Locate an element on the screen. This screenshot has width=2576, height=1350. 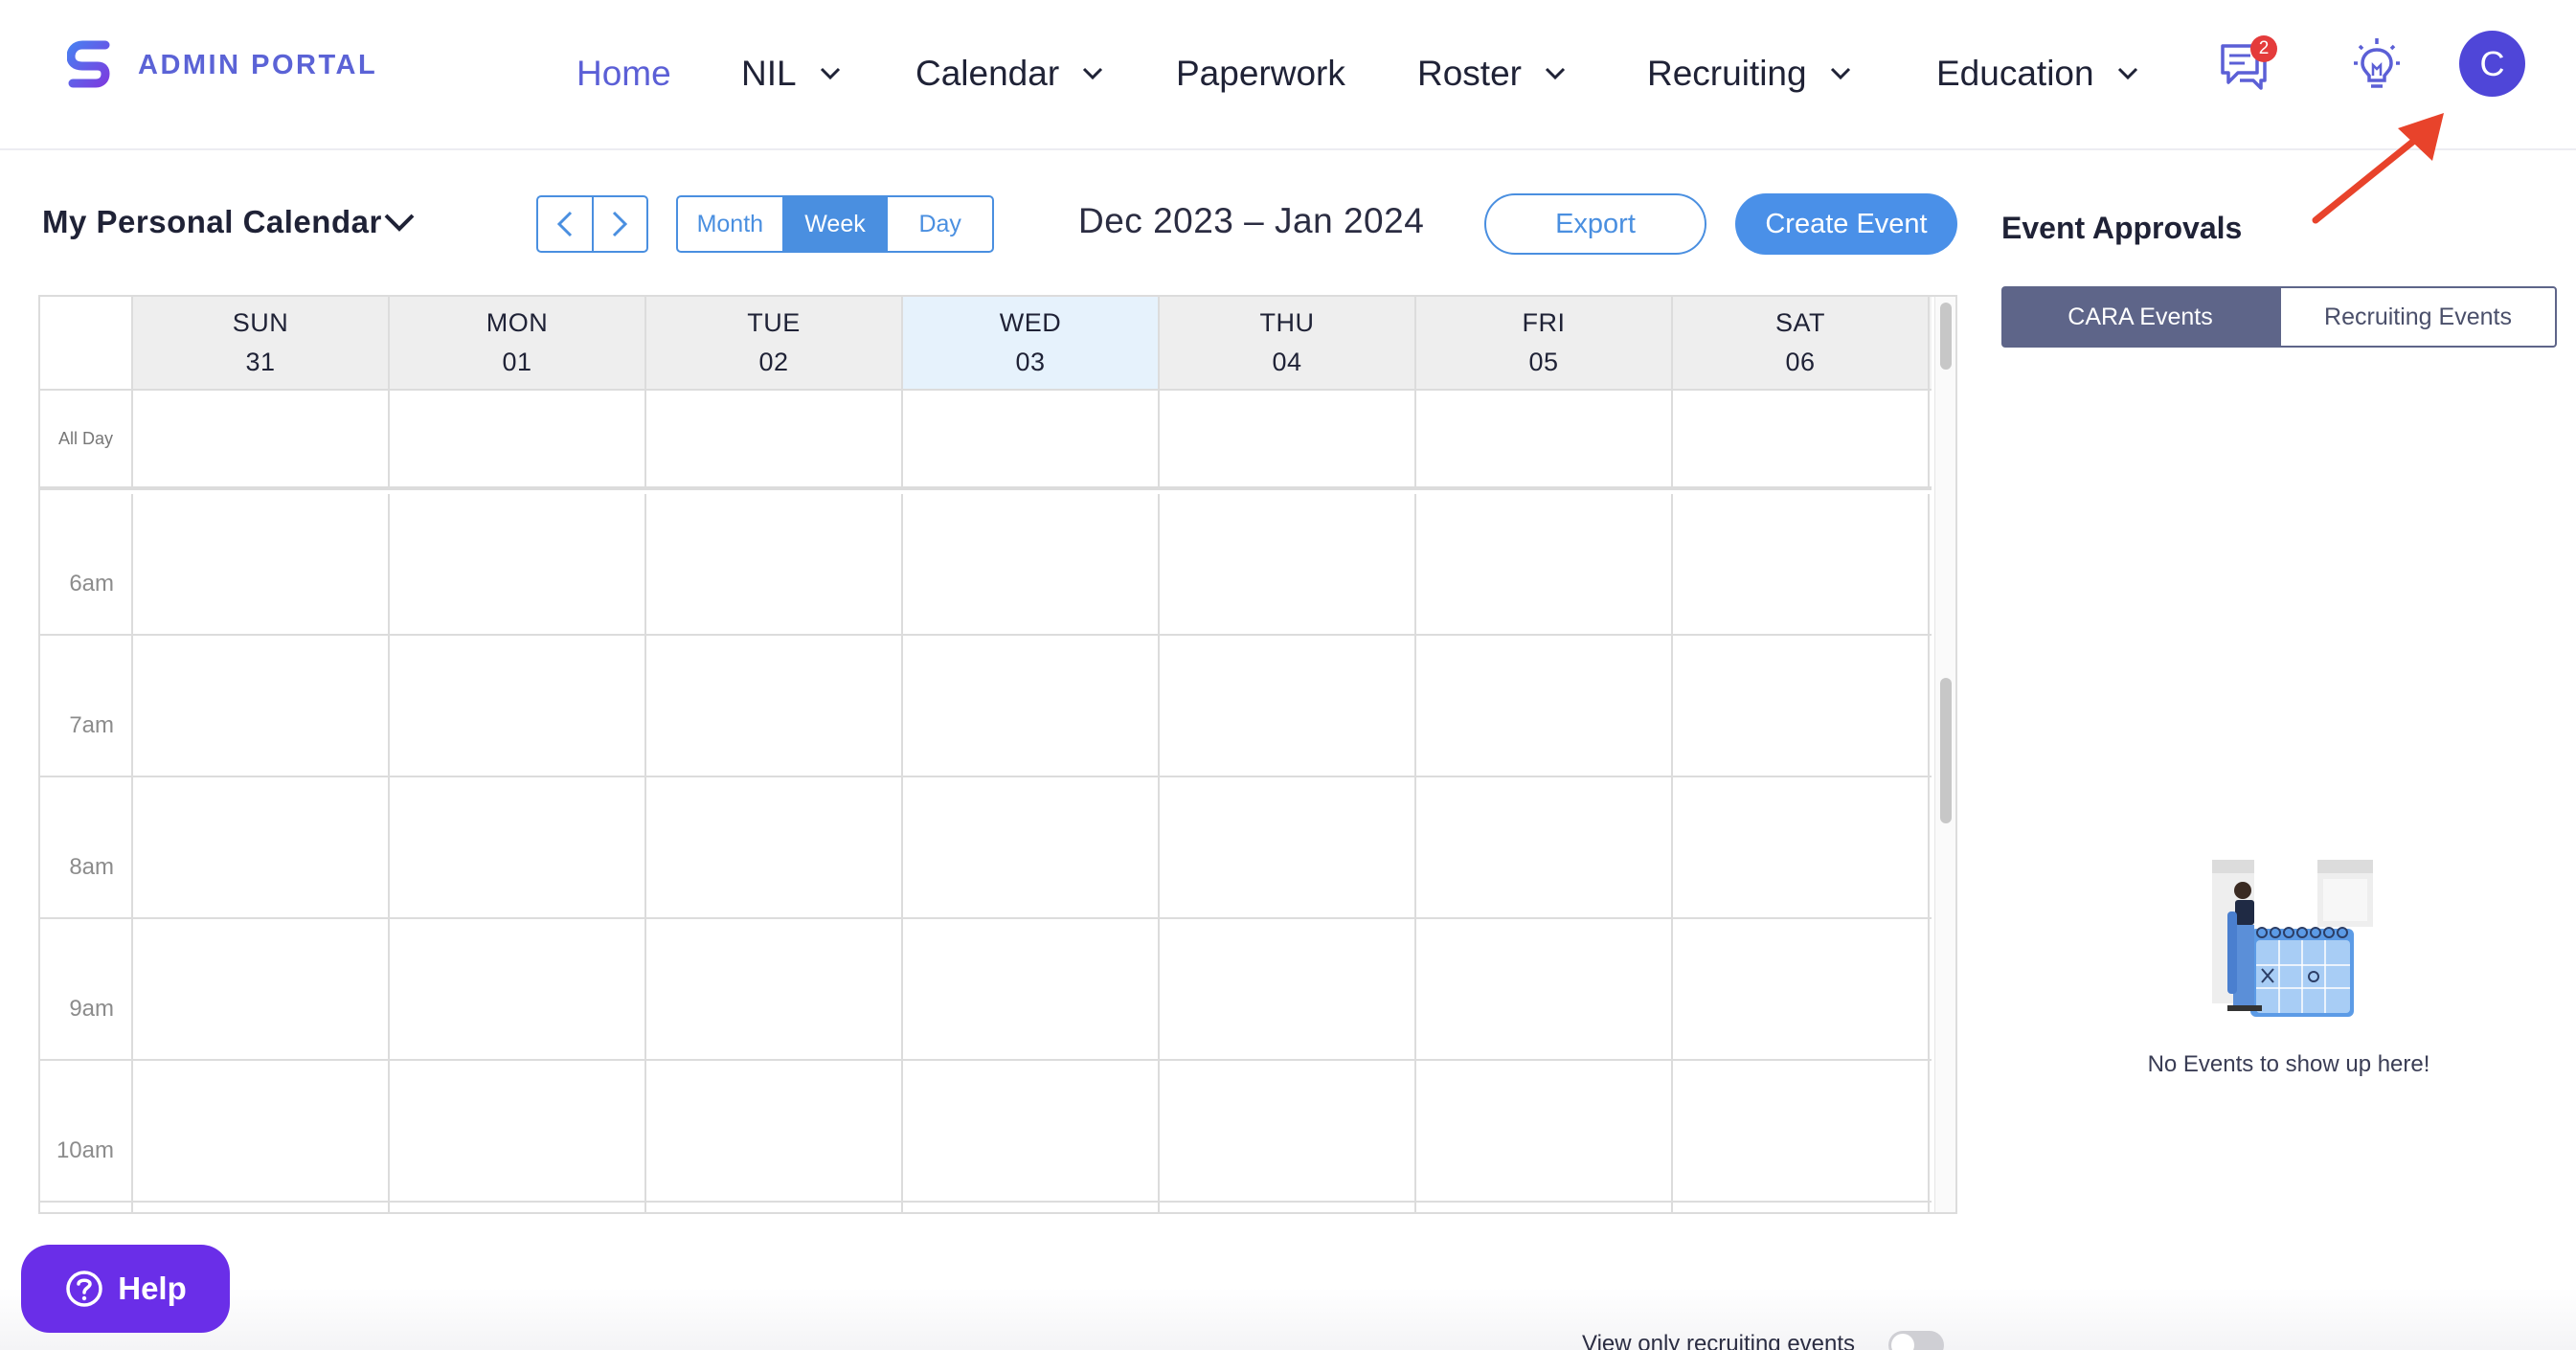
header-gutter is located at coordinates (86, 343).